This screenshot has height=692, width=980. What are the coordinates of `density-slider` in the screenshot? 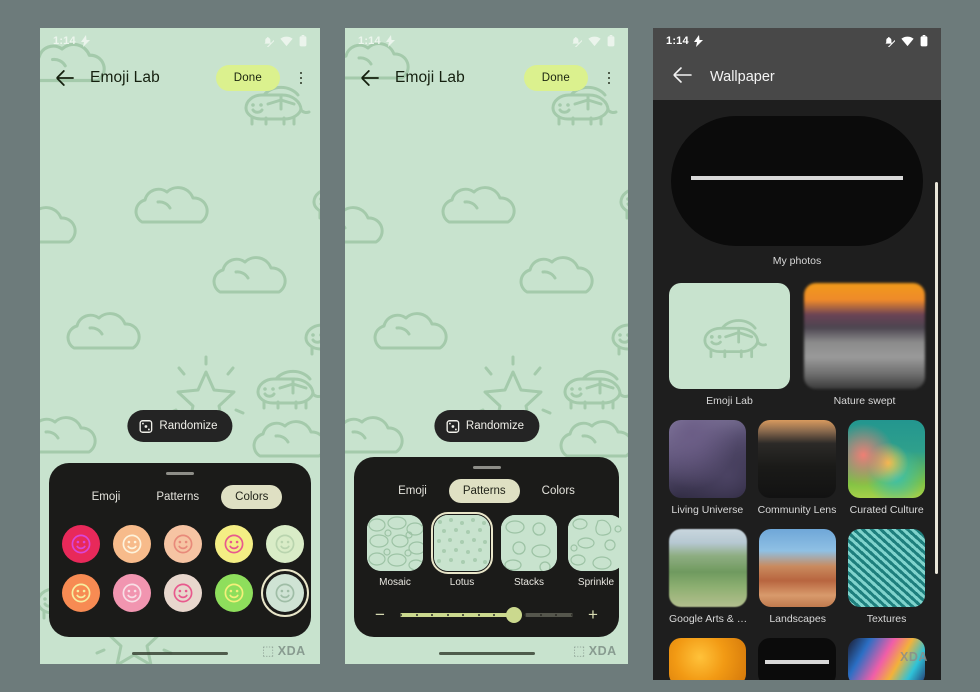 It's located at (486, 614).